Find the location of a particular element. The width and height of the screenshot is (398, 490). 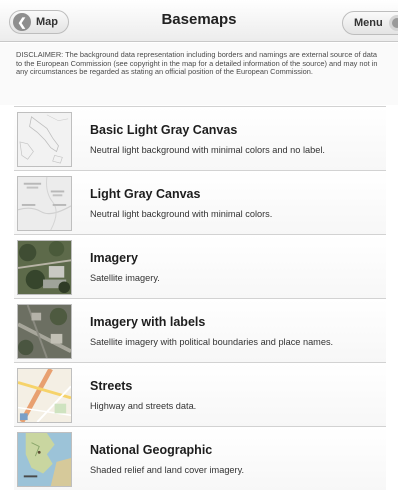

basemap-item-streets: Streets Highway and streets data. is located at coordinates (200, 394).